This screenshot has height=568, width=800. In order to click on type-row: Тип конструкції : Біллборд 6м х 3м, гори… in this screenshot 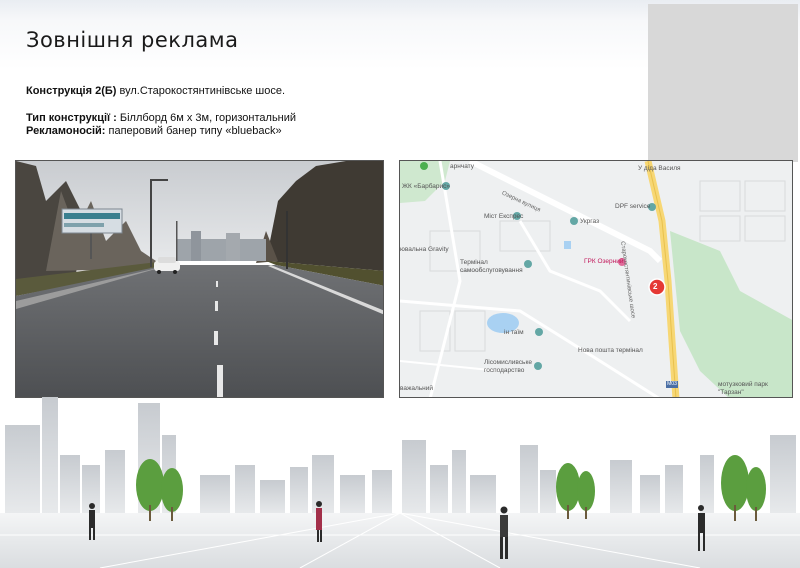, I will do `click(161, 118)`.